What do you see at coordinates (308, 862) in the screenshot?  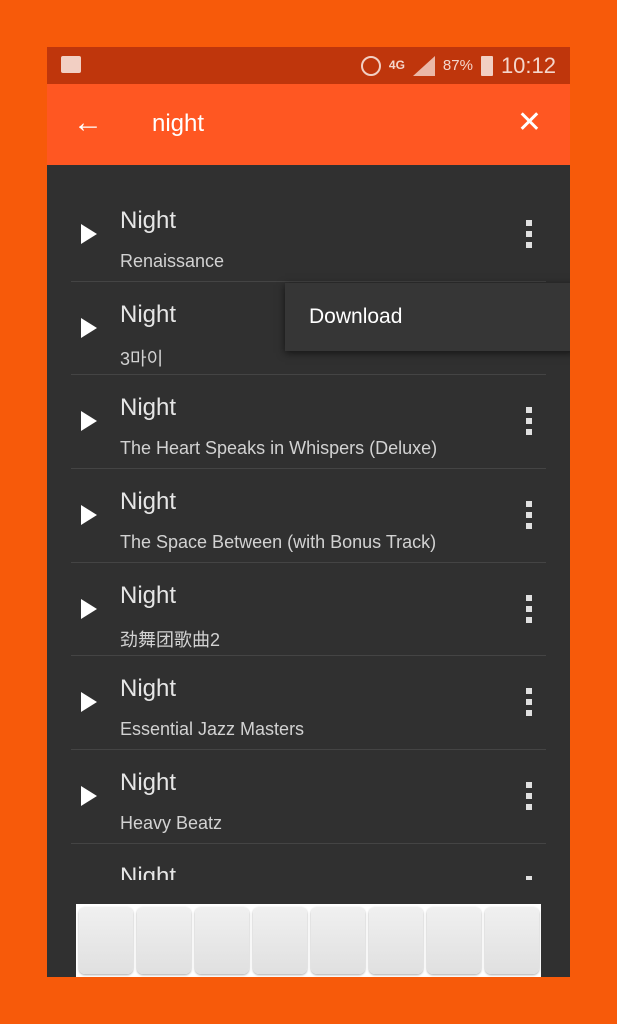 I see `list-item: Night` at bounding box center [308, 862].